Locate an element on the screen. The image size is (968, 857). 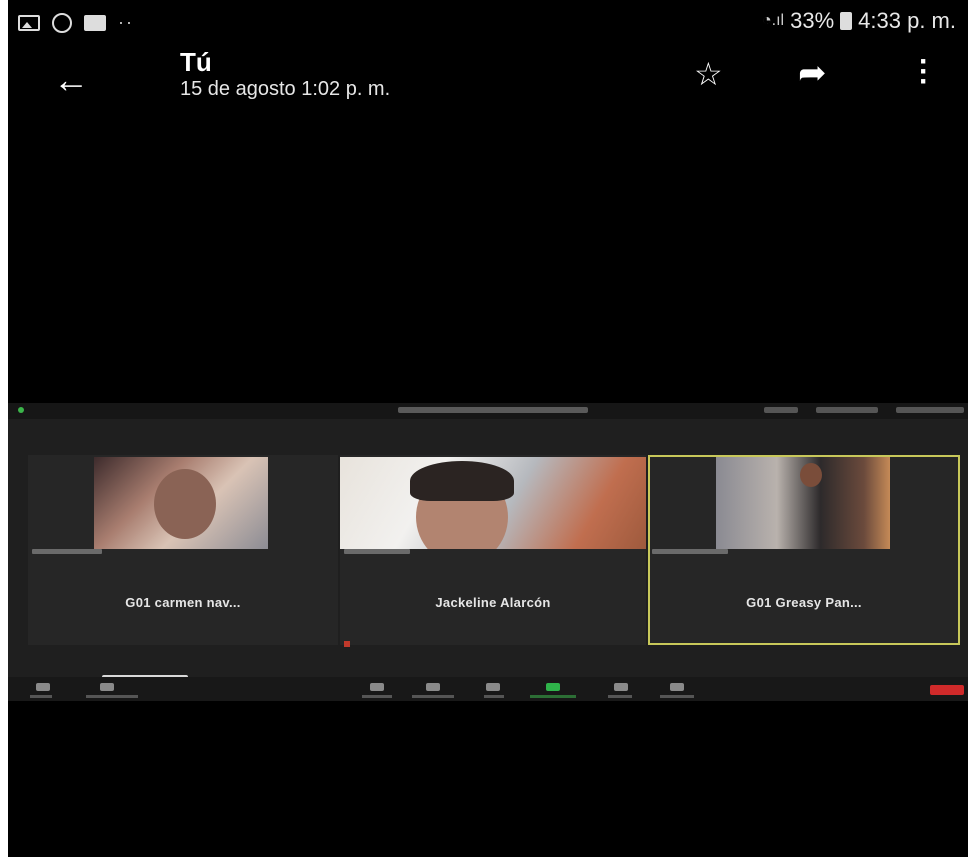
share-screen-label is located at coordinates (553, 696).